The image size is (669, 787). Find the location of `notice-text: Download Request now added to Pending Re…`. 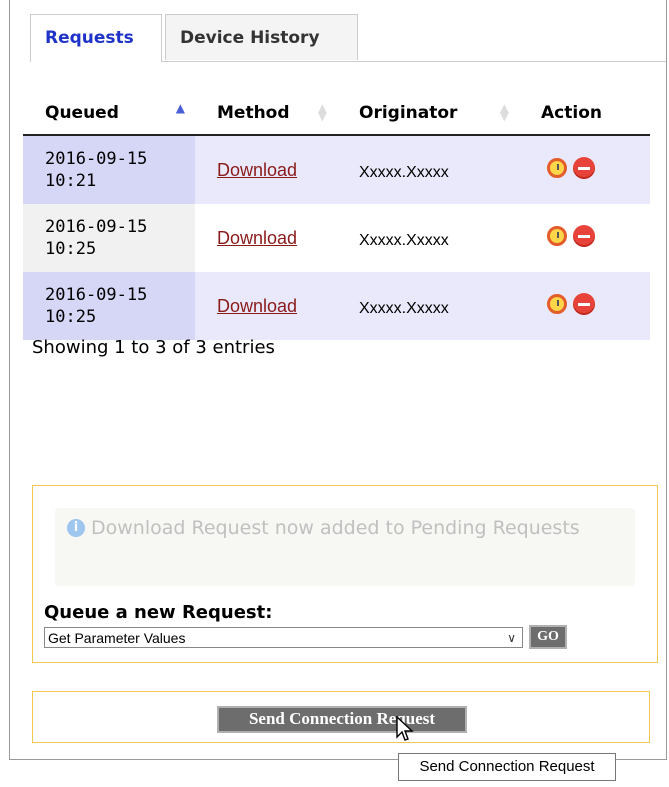

notice-text: Download Request now added to Pending Re… is located at coordinates (335, 528).